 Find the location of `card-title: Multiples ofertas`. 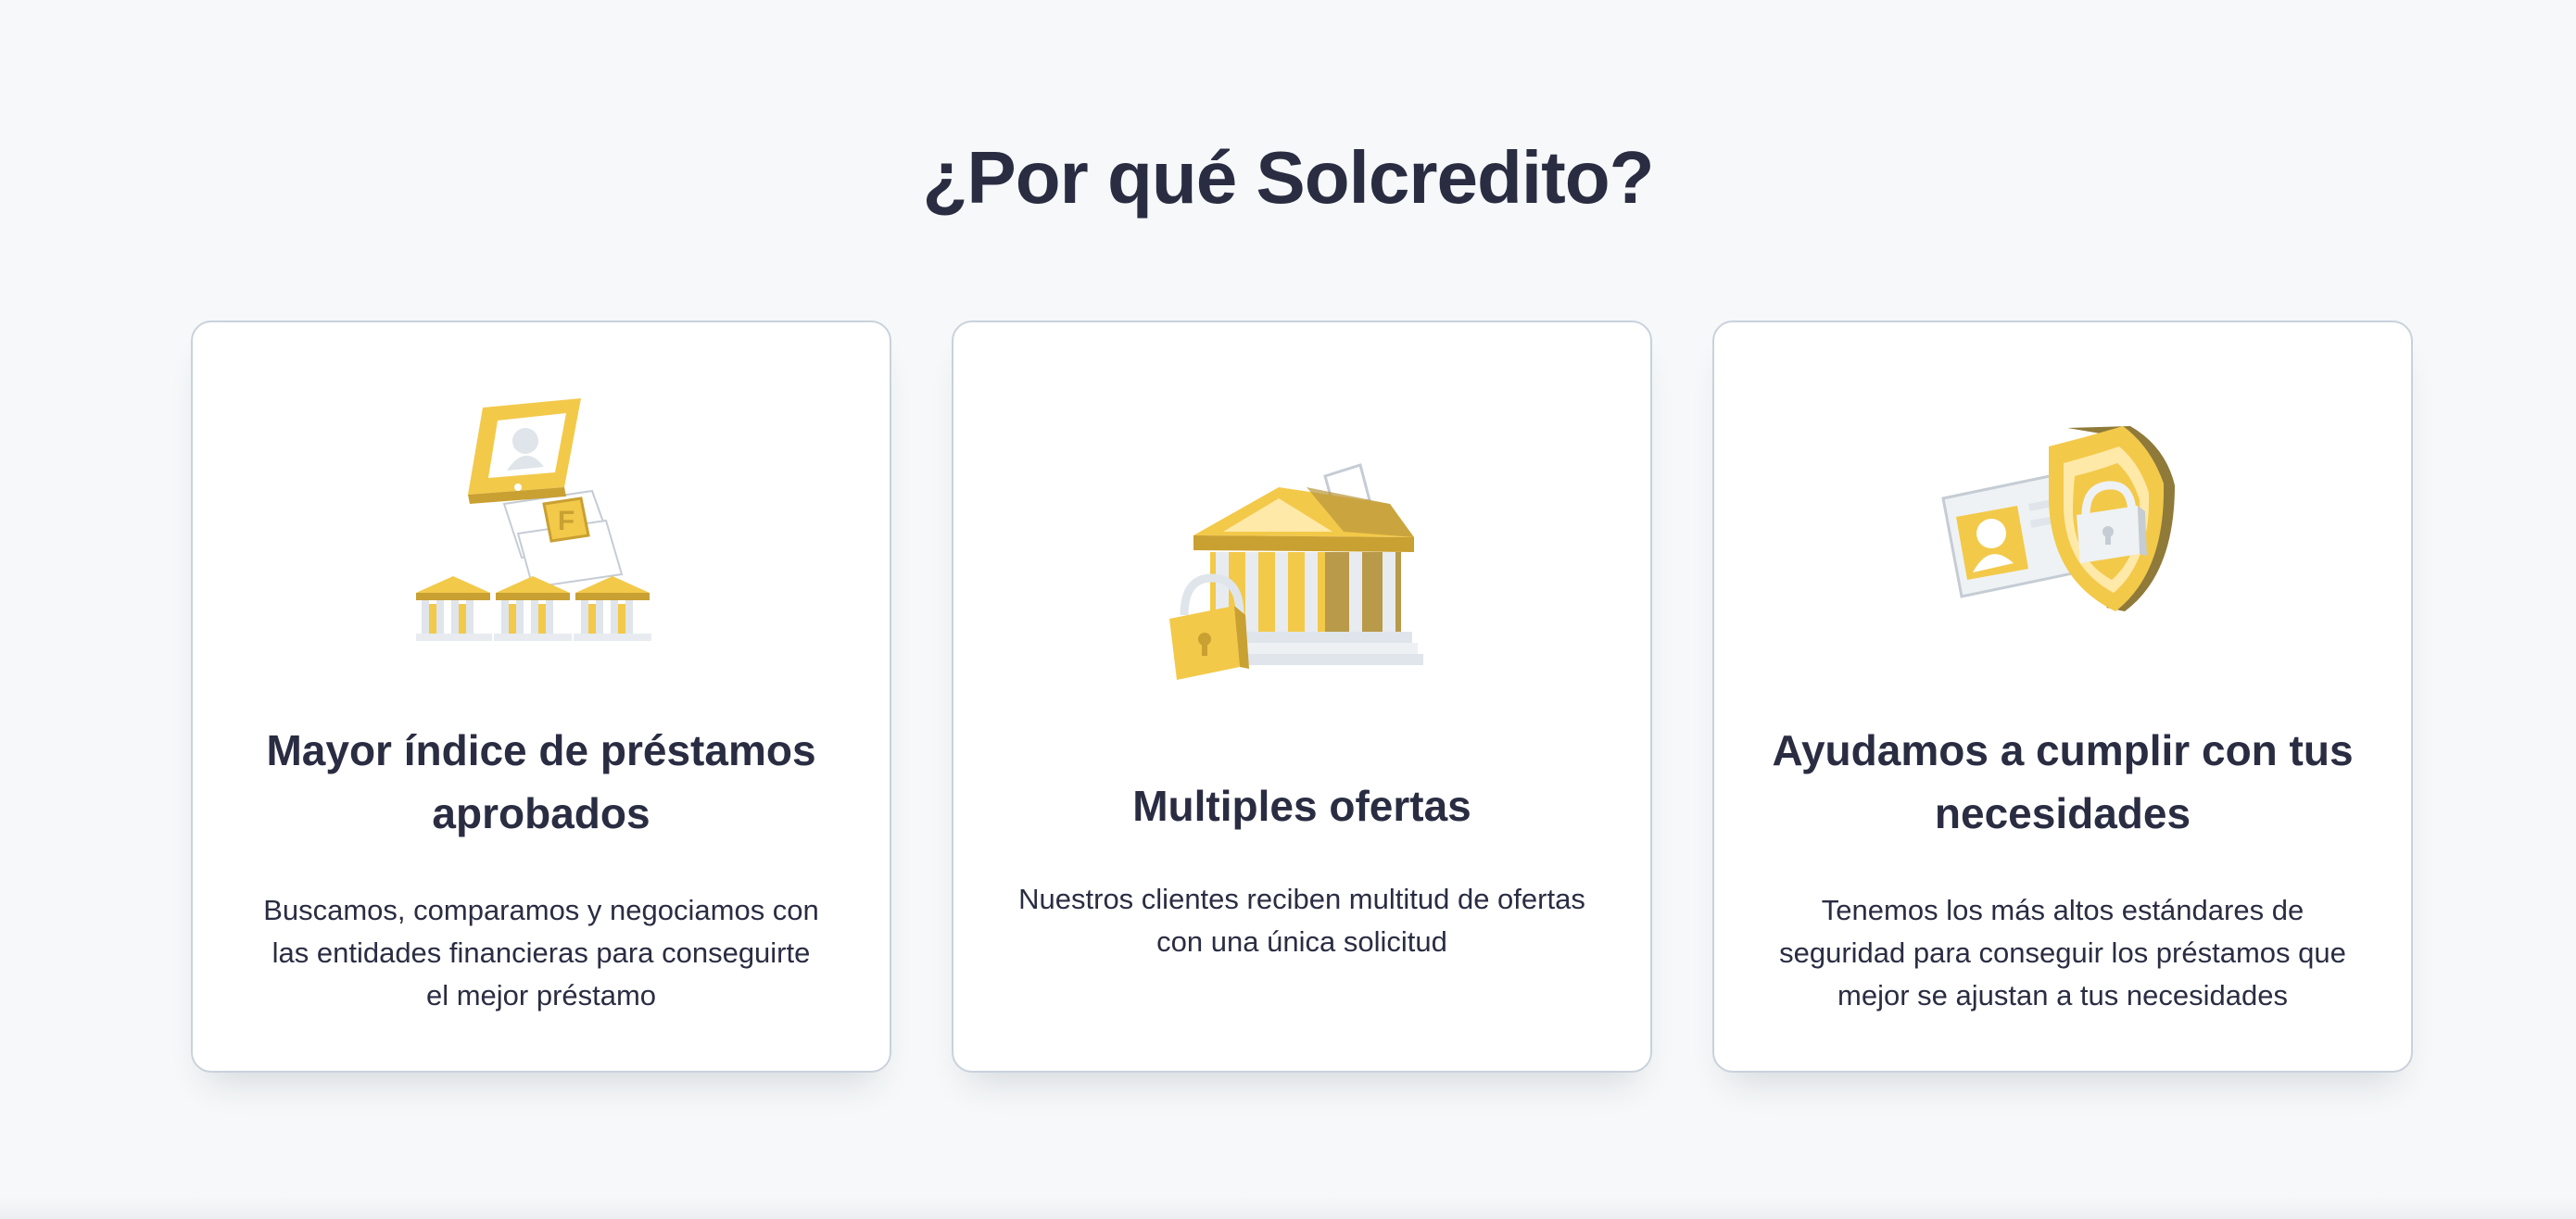

card-title: Multiples ofertas is located at coordinates (1302, 806).